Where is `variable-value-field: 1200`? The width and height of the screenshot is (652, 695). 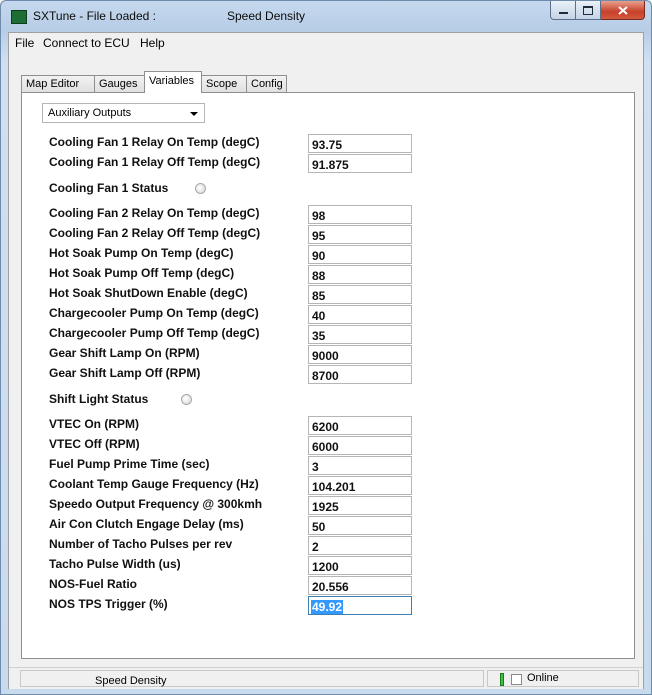 variable-value-field: 1200 is located at coordinates (360, 565).